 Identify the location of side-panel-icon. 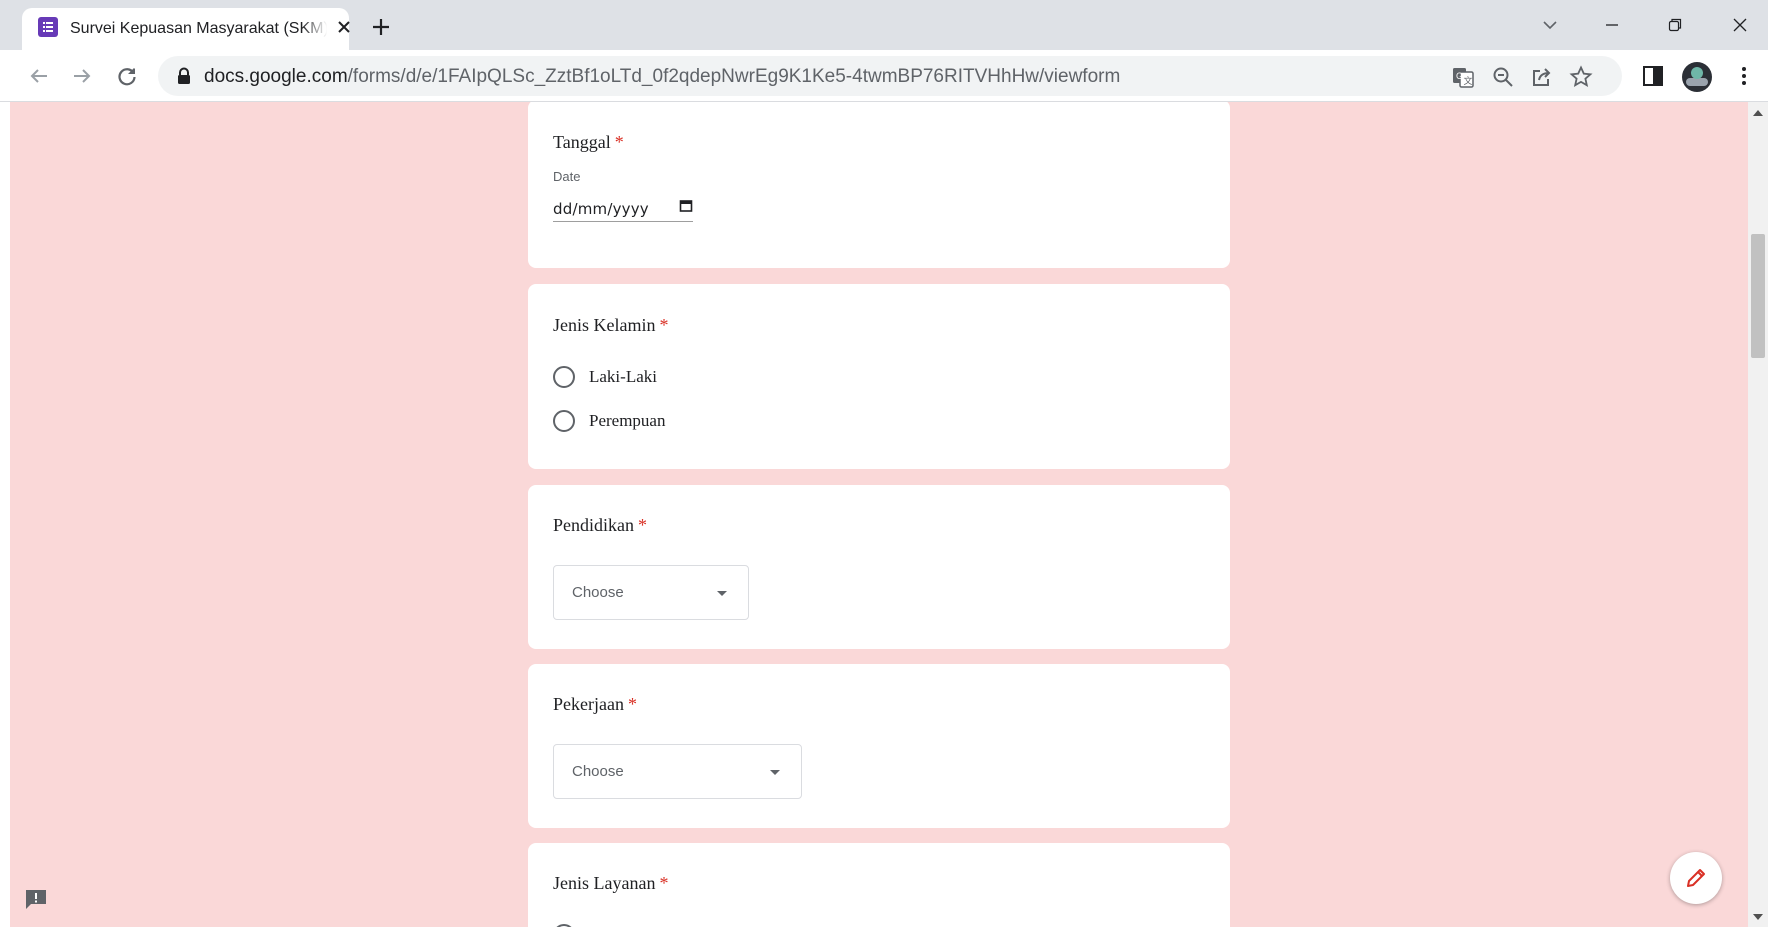
(1653, 76).